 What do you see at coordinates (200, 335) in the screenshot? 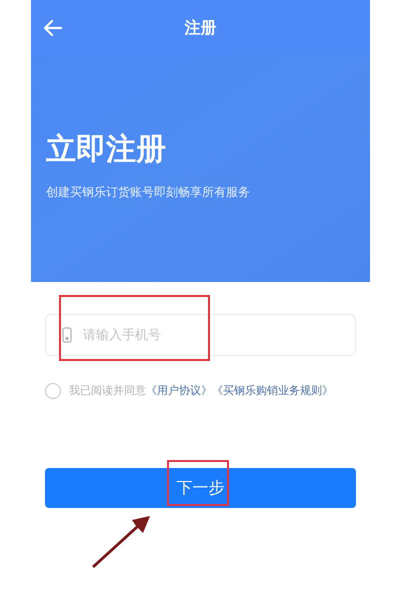
I see `phone-input-field: 请输入手机号` at bounding box center [200, 335].